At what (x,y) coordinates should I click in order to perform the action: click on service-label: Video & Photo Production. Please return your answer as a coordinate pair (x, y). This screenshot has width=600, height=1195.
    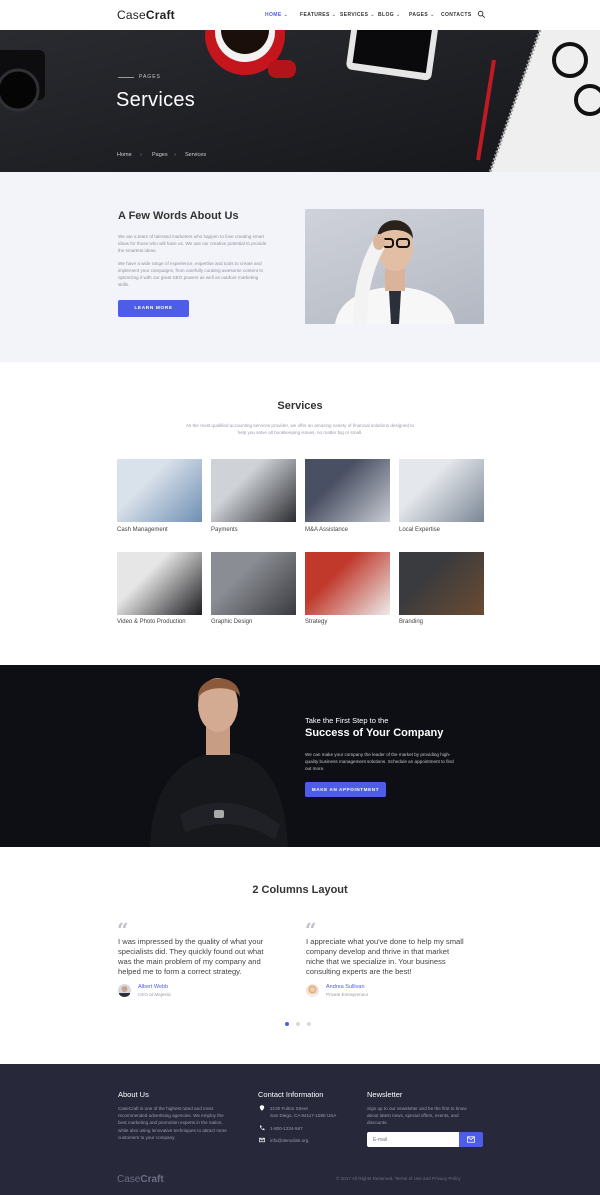
    Looking at the image, I should click on (151, 622).